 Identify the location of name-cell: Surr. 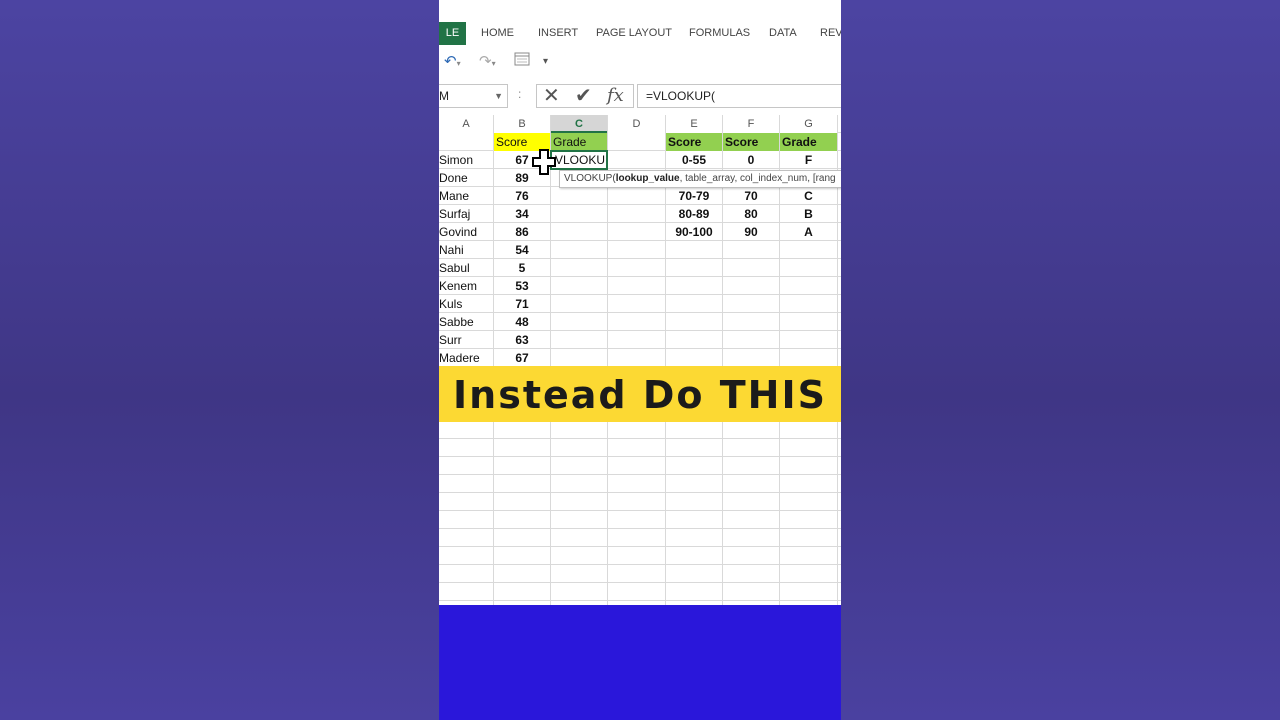
(466, 340).